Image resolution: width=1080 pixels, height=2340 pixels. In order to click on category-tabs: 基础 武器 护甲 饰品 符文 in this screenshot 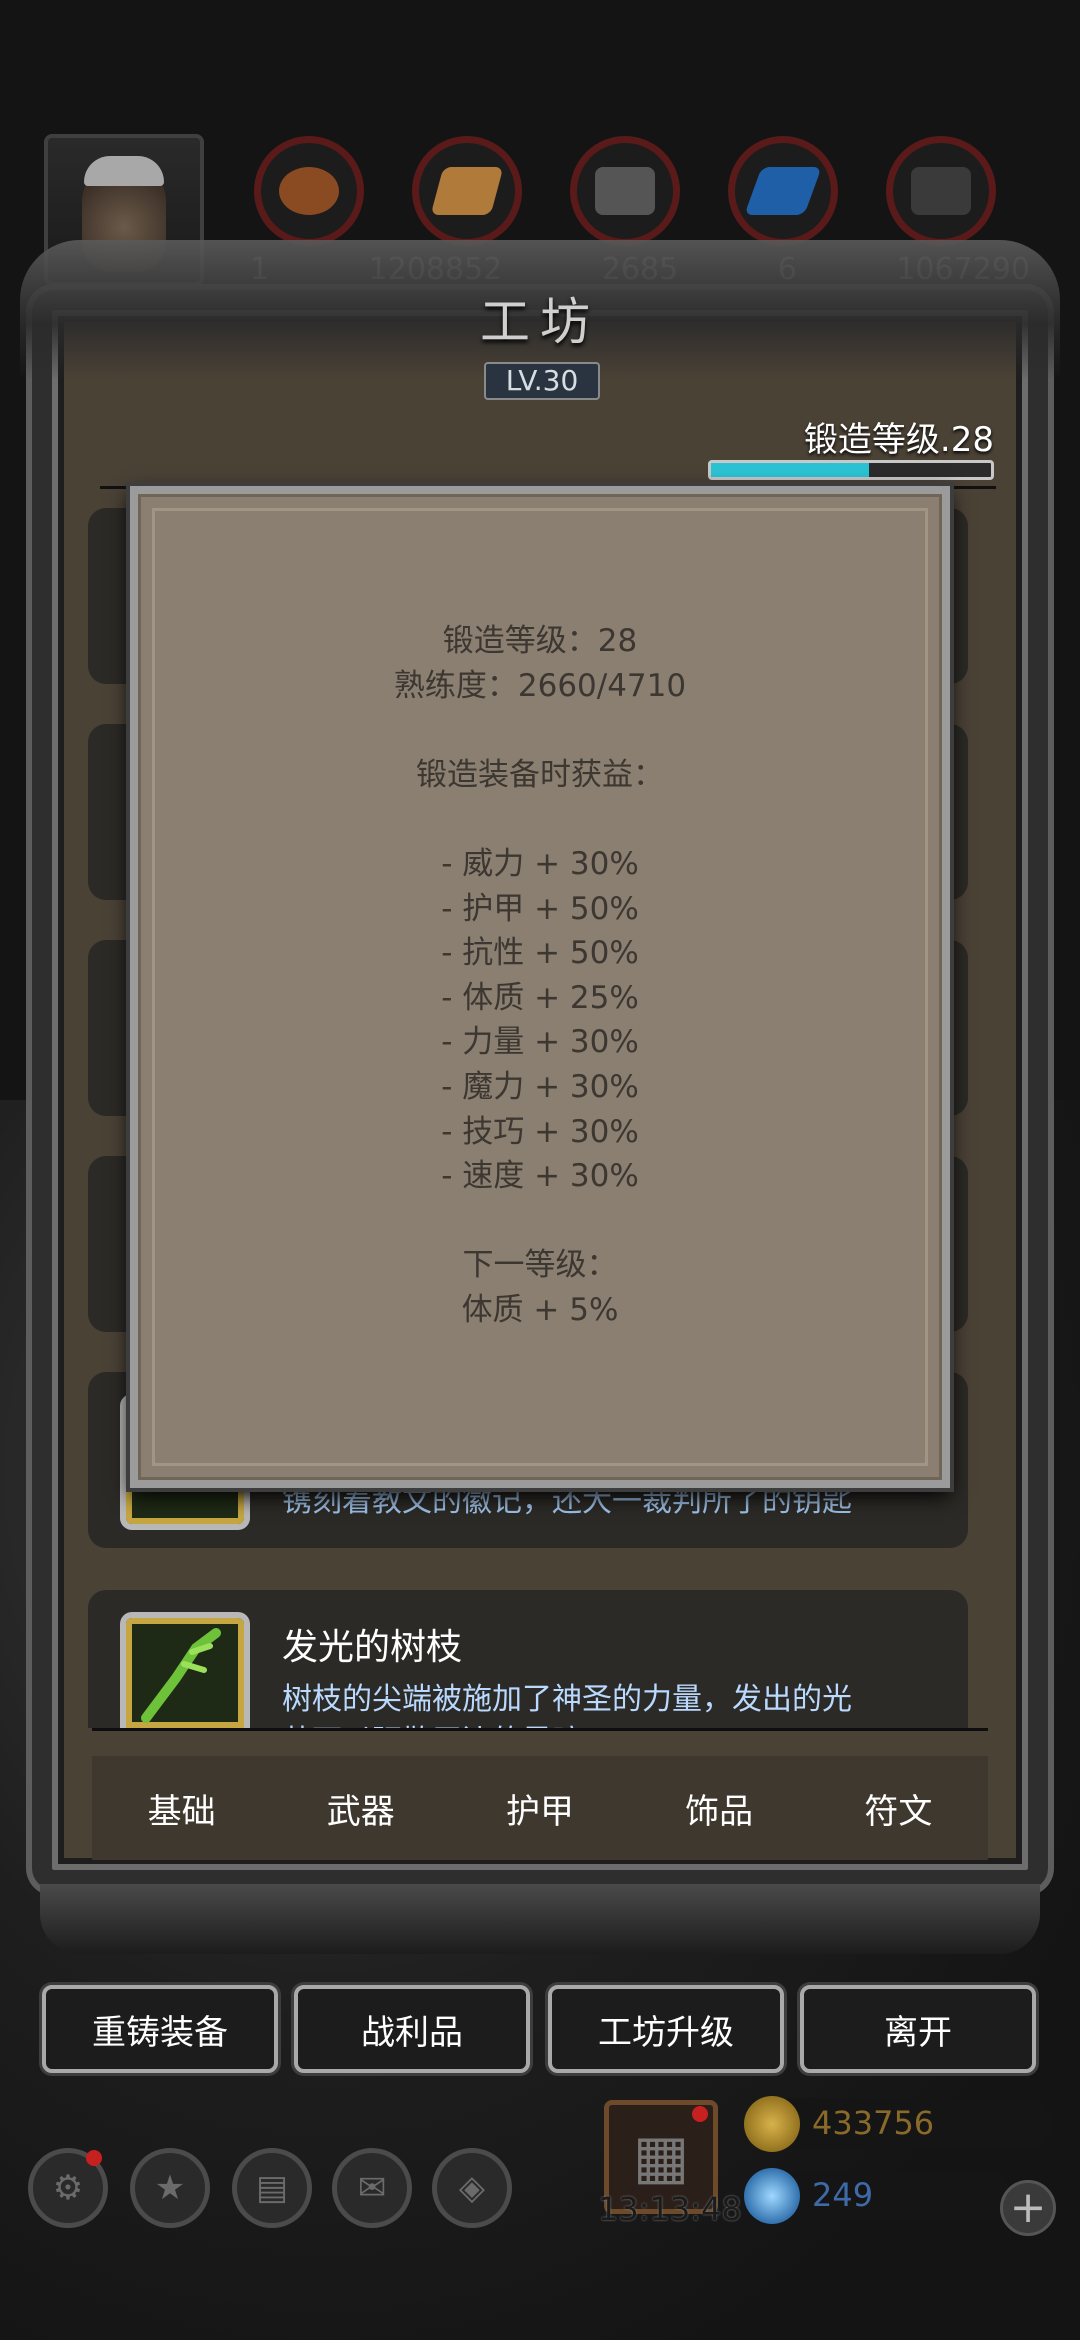, I will do `click(540, 1808)`.